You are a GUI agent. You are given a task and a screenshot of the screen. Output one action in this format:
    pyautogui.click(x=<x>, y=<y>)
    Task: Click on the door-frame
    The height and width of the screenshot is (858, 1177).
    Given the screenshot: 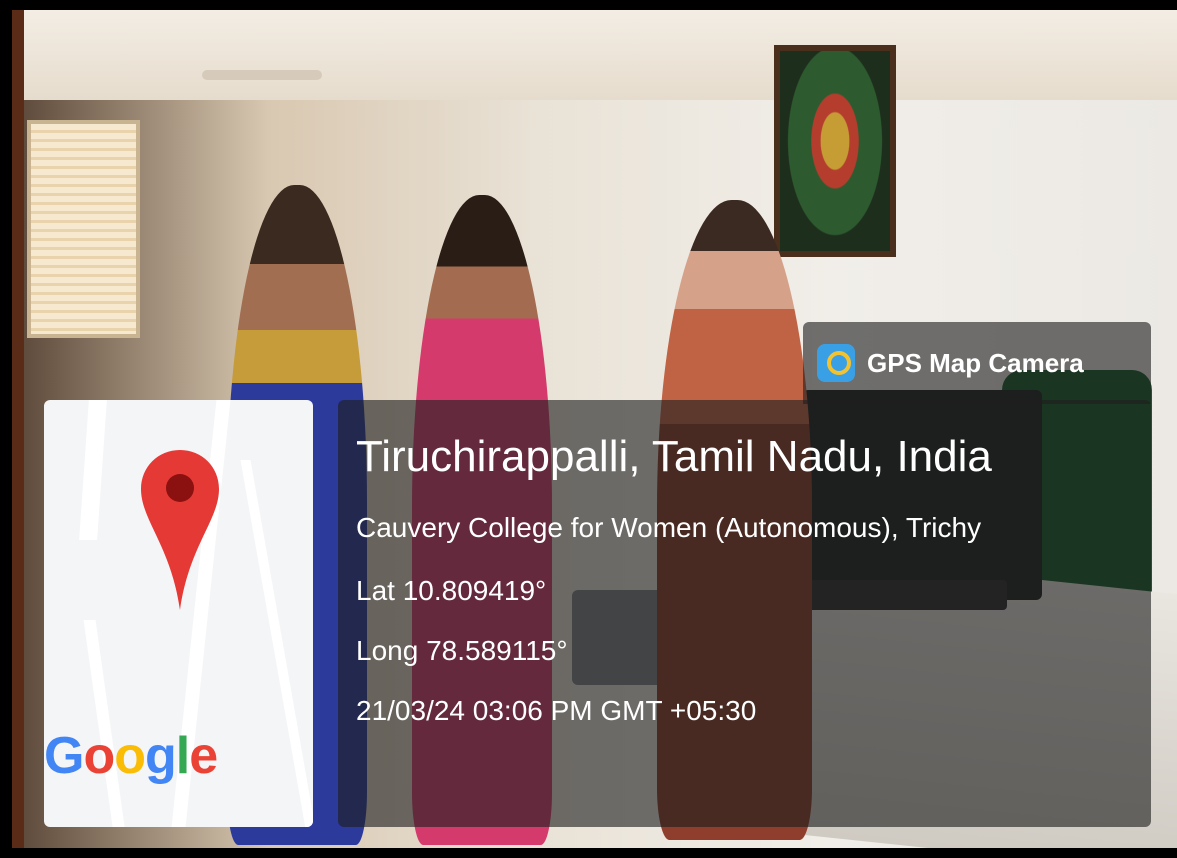 What is the action you would take?
    pyautogui.click(x=18, y=429)
    